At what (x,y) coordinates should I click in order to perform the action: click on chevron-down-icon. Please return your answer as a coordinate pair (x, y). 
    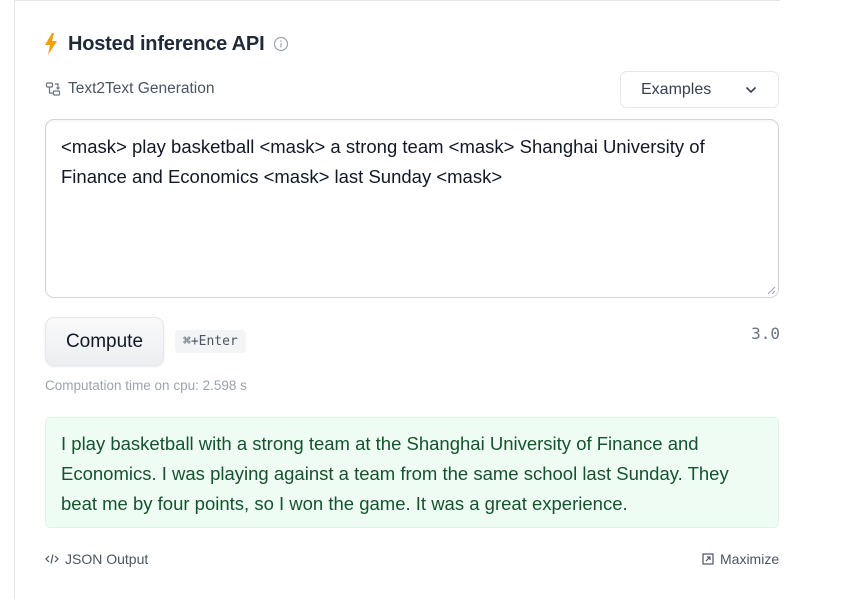
    Looking at the image, I should click on (751, 90).